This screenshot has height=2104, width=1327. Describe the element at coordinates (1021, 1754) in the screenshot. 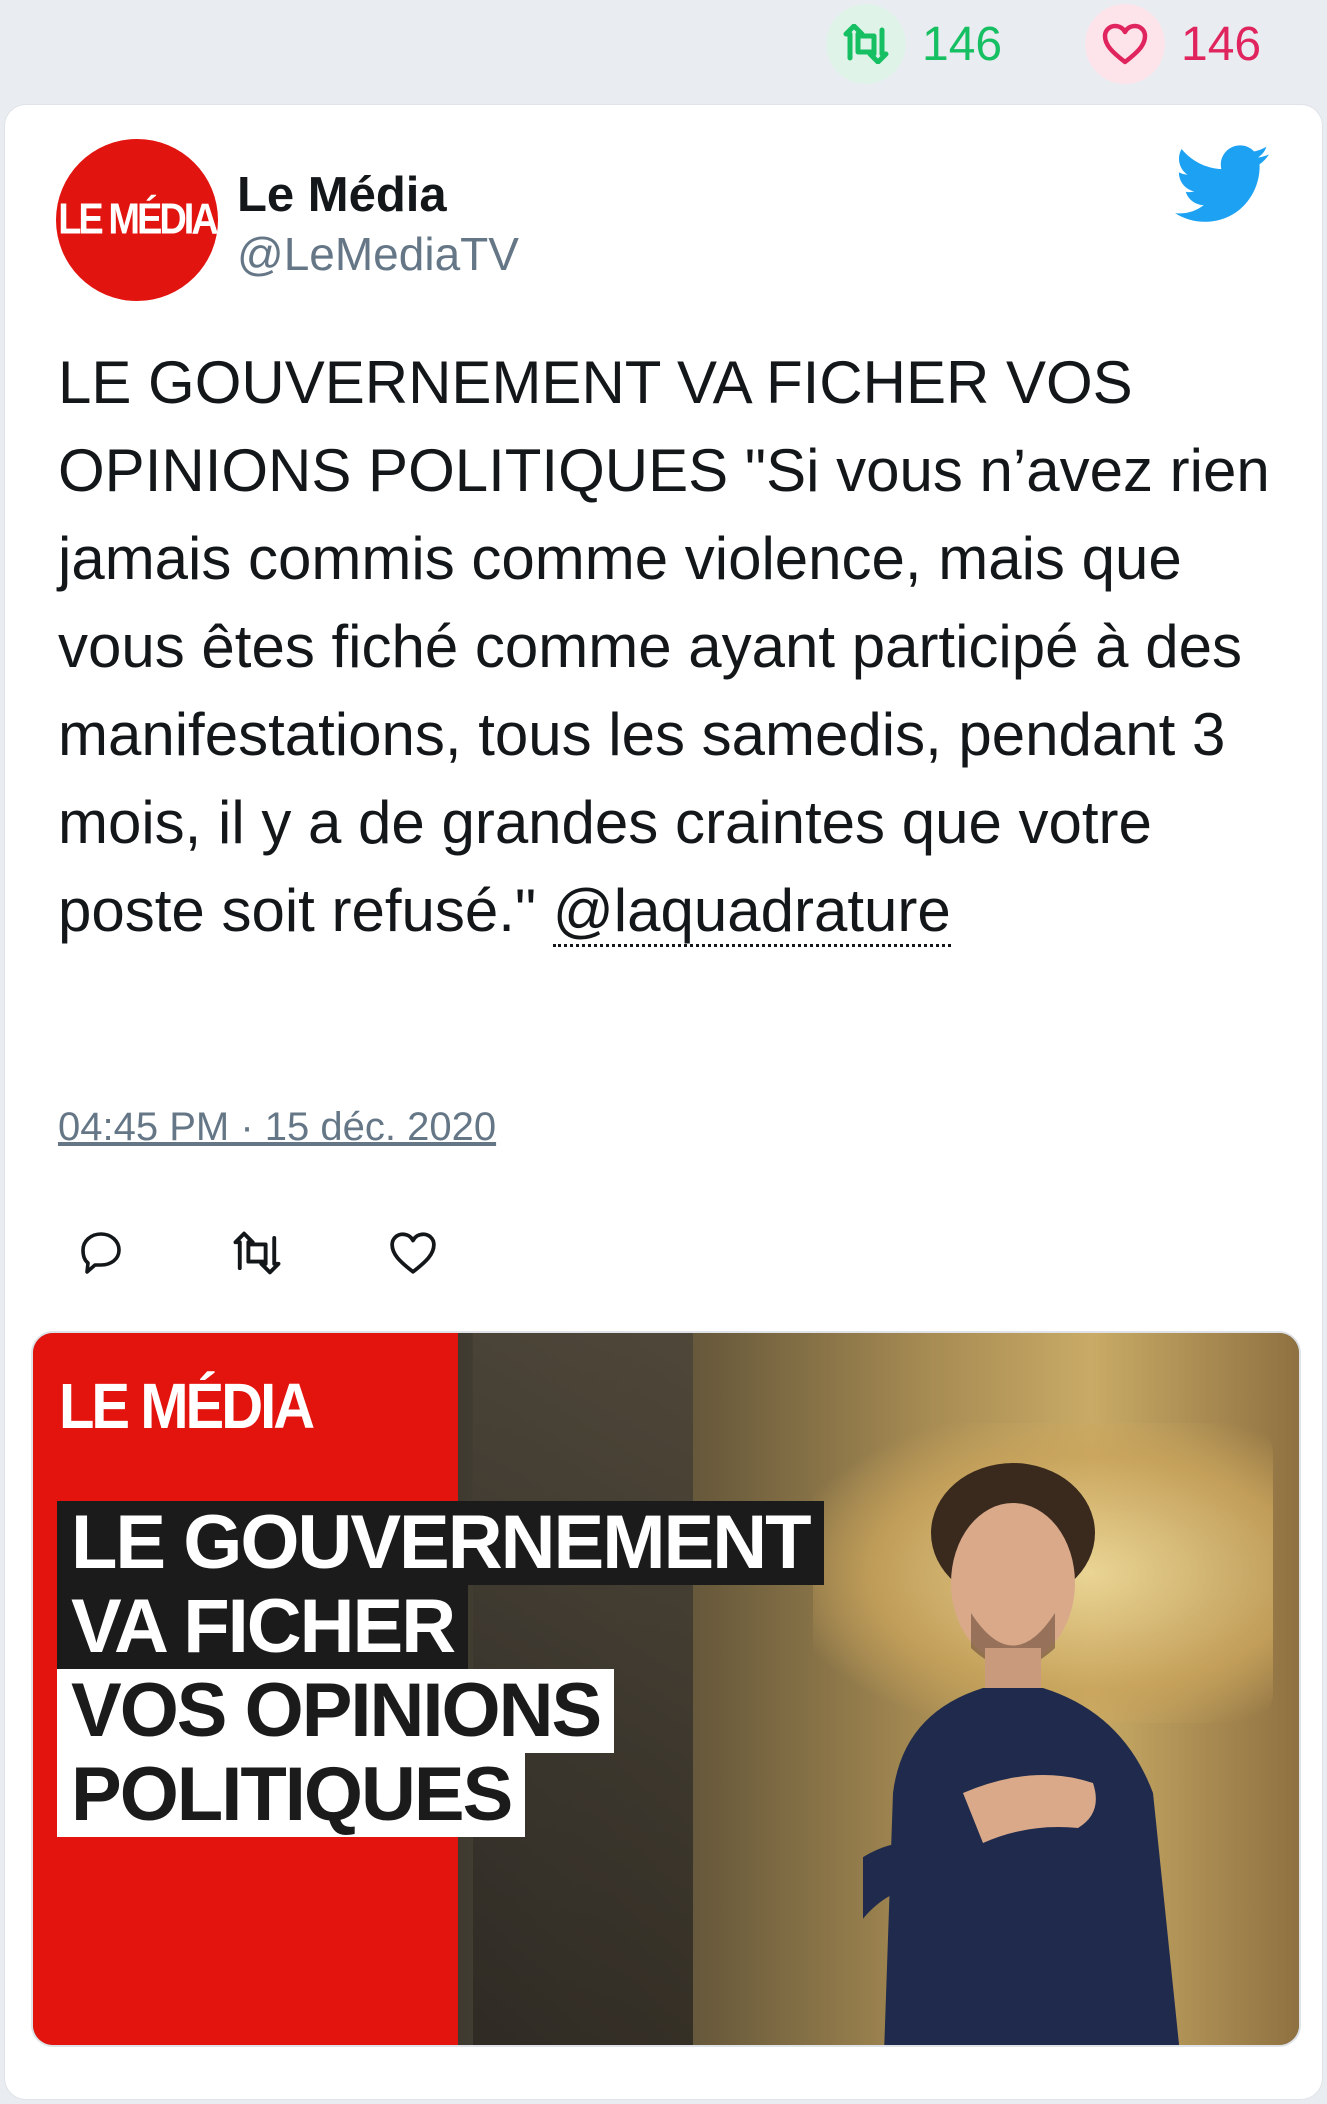

I see `presenter-figure` at that location.